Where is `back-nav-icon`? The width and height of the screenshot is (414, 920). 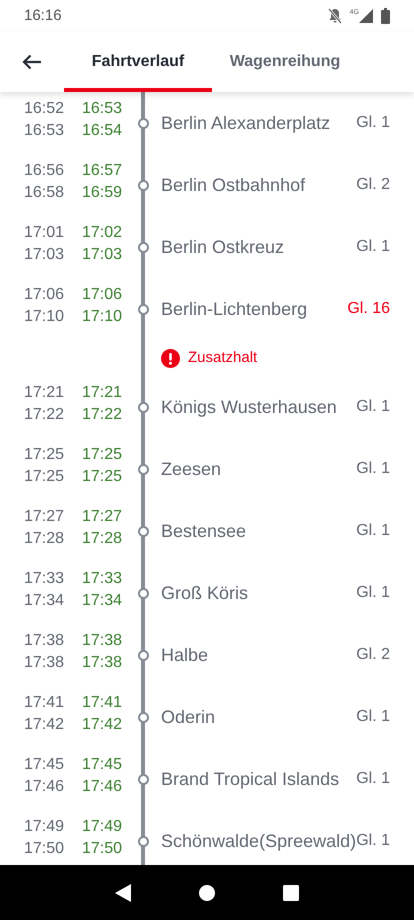
back-nav-icon is located at coordinates (123, 893).